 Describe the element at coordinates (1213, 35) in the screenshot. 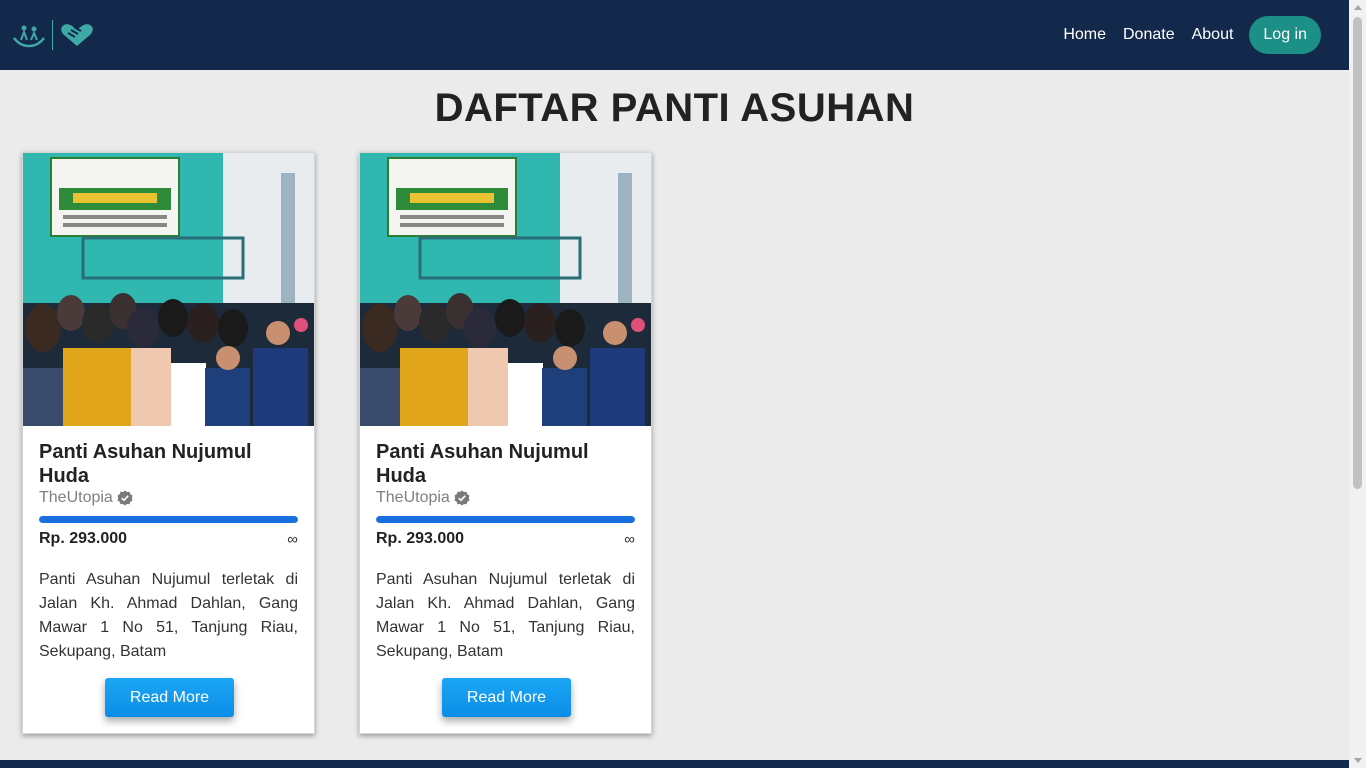

I see `nav-about-link: About` at that location.